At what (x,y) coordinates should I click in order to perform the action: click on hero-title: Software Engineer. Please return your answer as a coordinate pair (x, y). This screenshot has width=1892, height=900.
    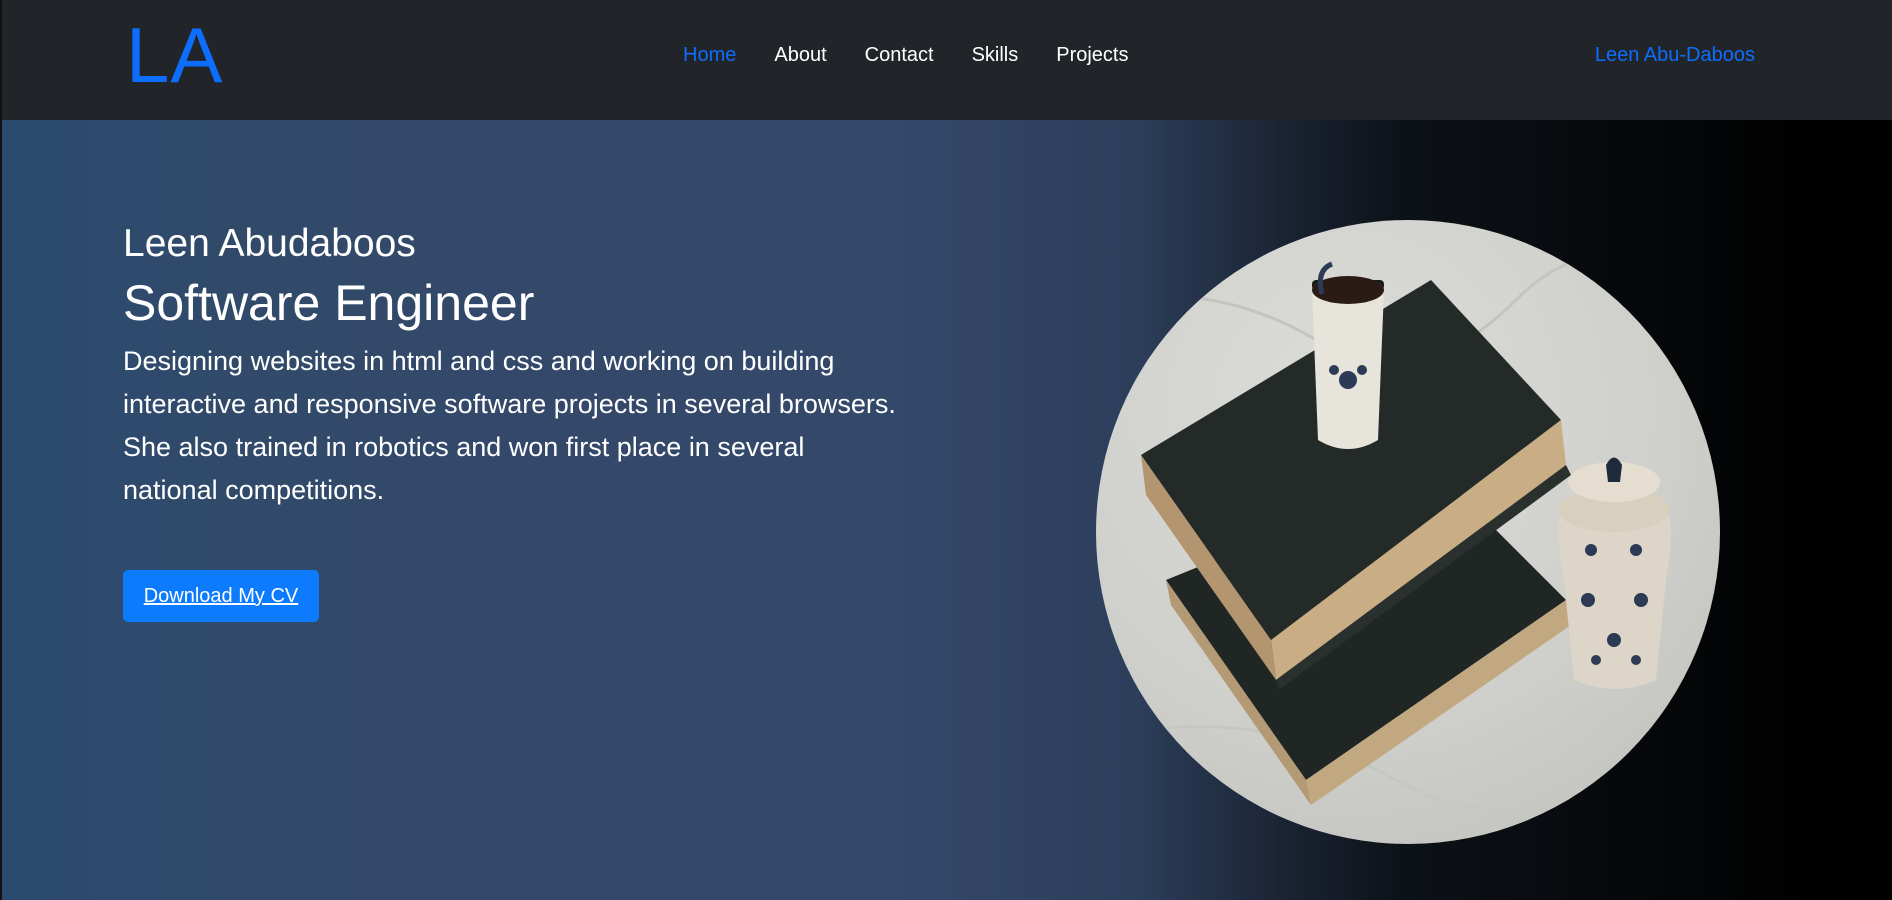
    Looking at the image, I should click on (329, 303).